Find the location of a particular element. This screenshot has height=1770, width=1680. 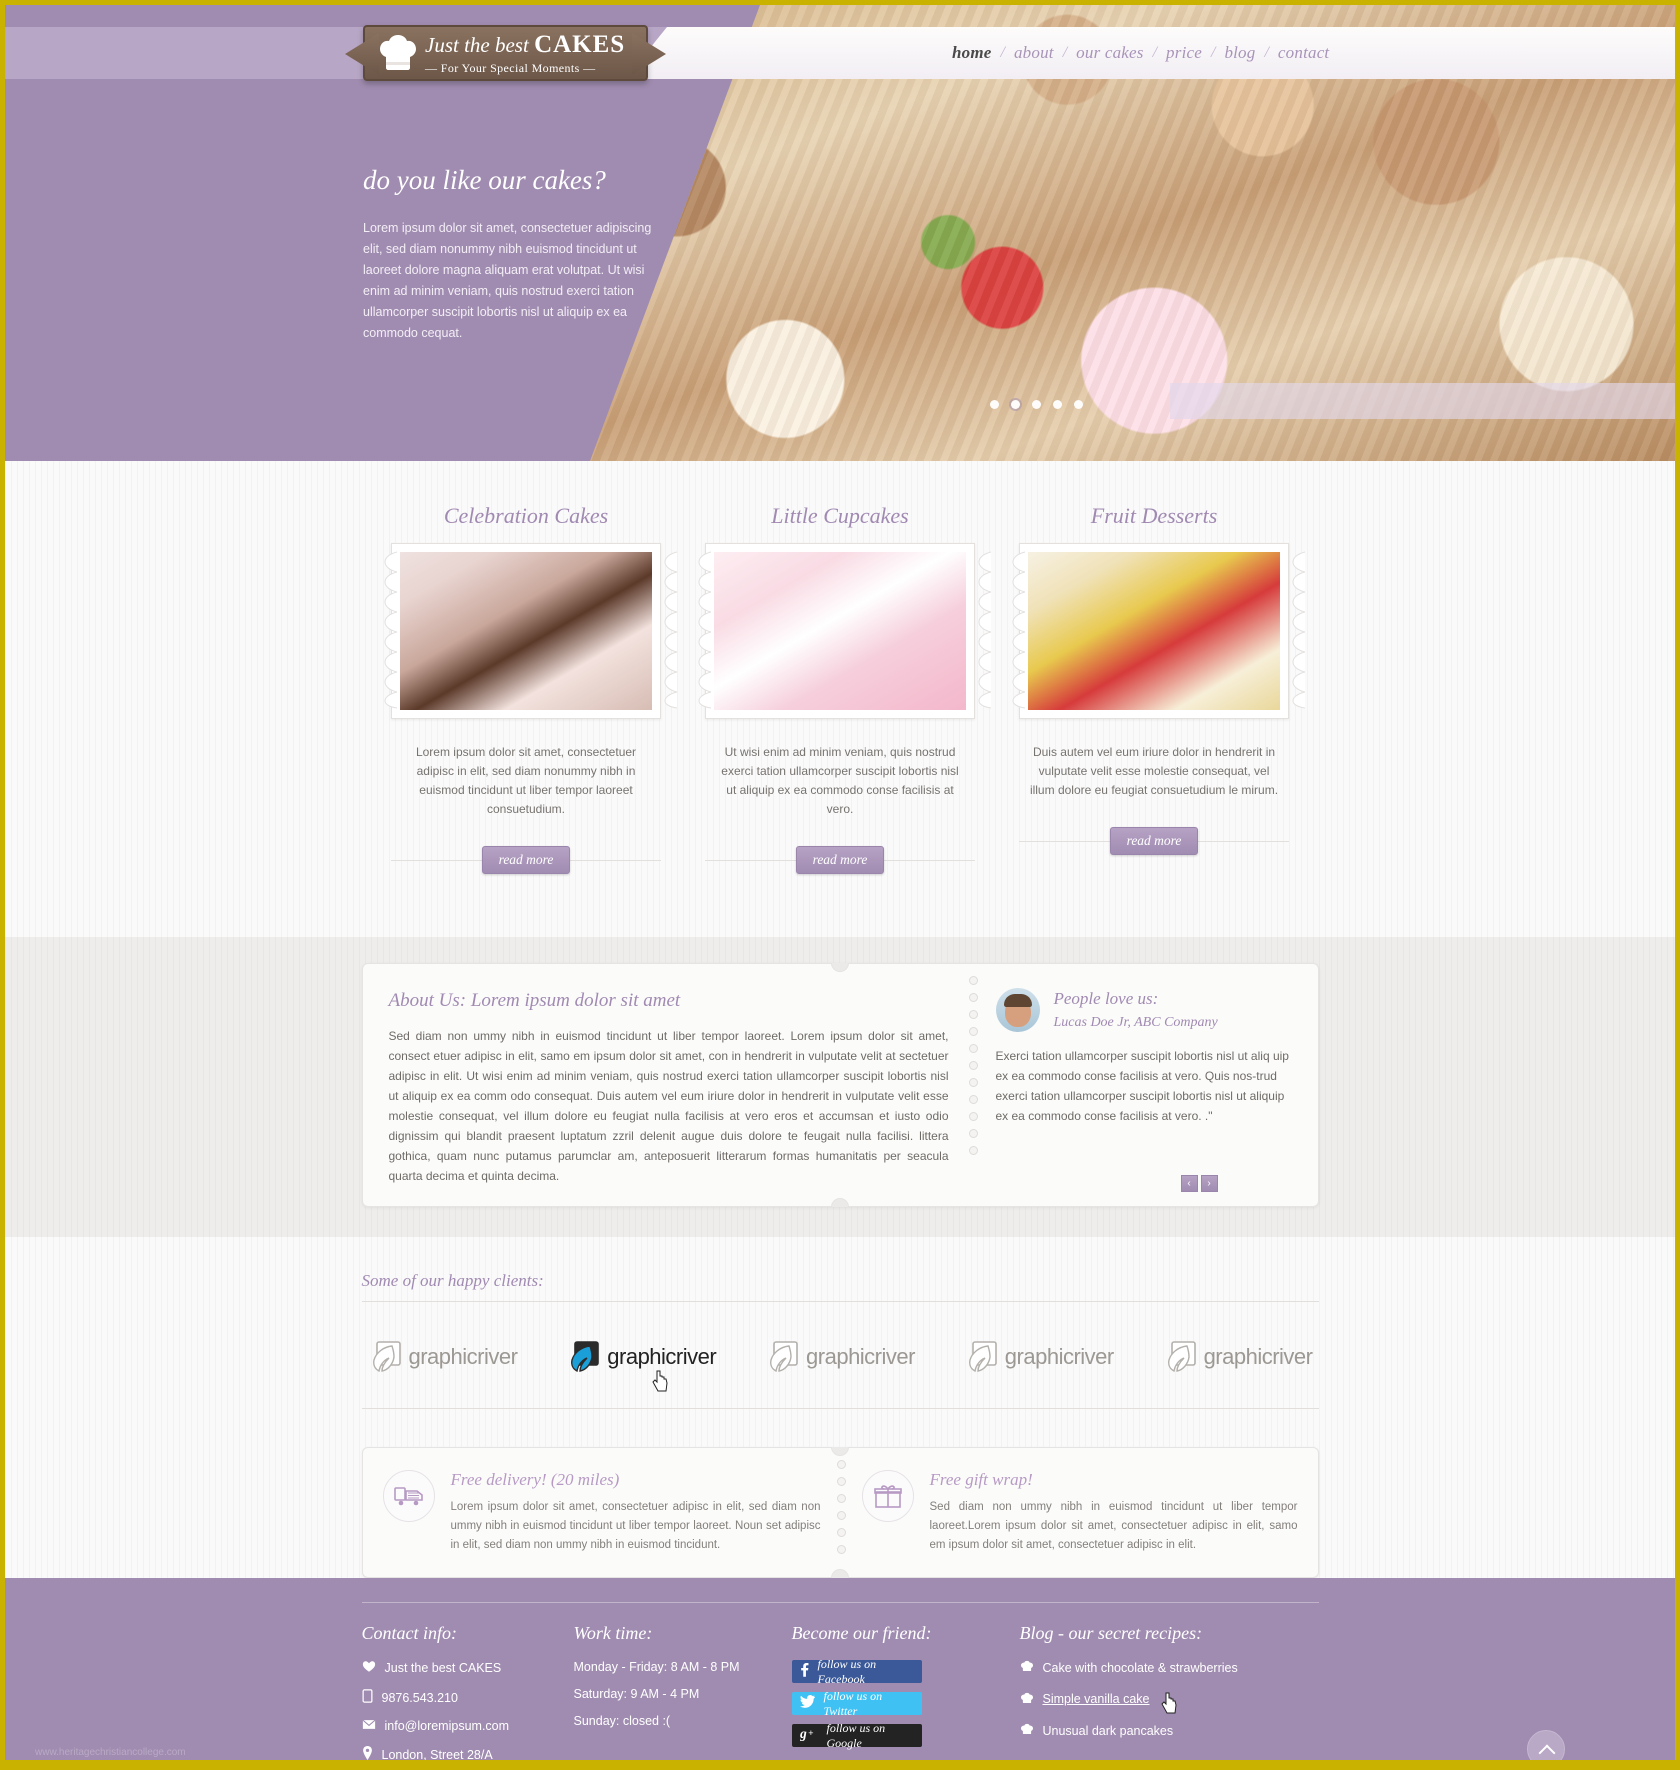

watermark: www.heritagechristiancollege.com is located at coordinates (110, 1752).